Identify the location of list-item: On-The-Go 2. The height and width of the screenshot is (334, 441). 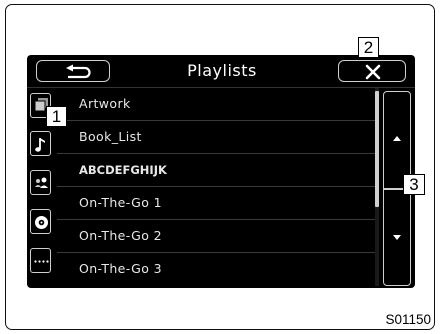
(217, 236).